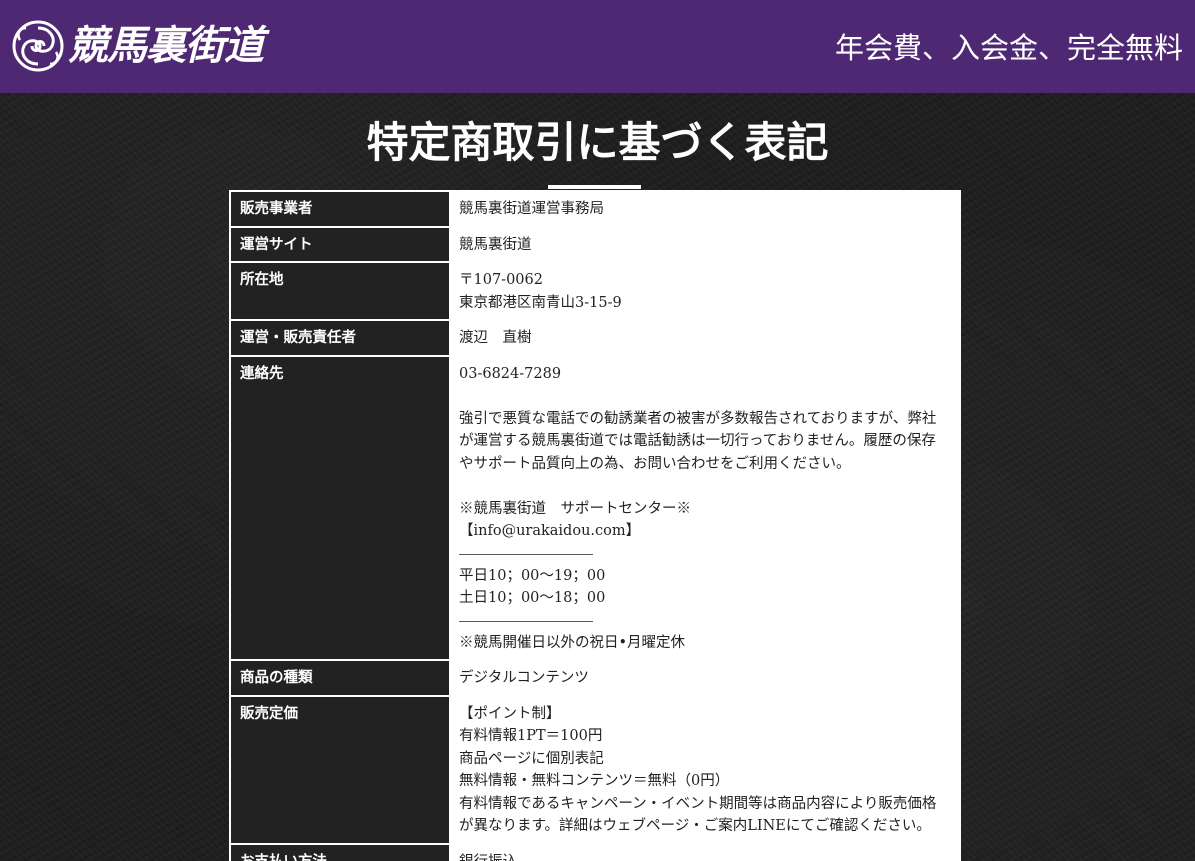  I want to click on title-underline, so click(594, 187).